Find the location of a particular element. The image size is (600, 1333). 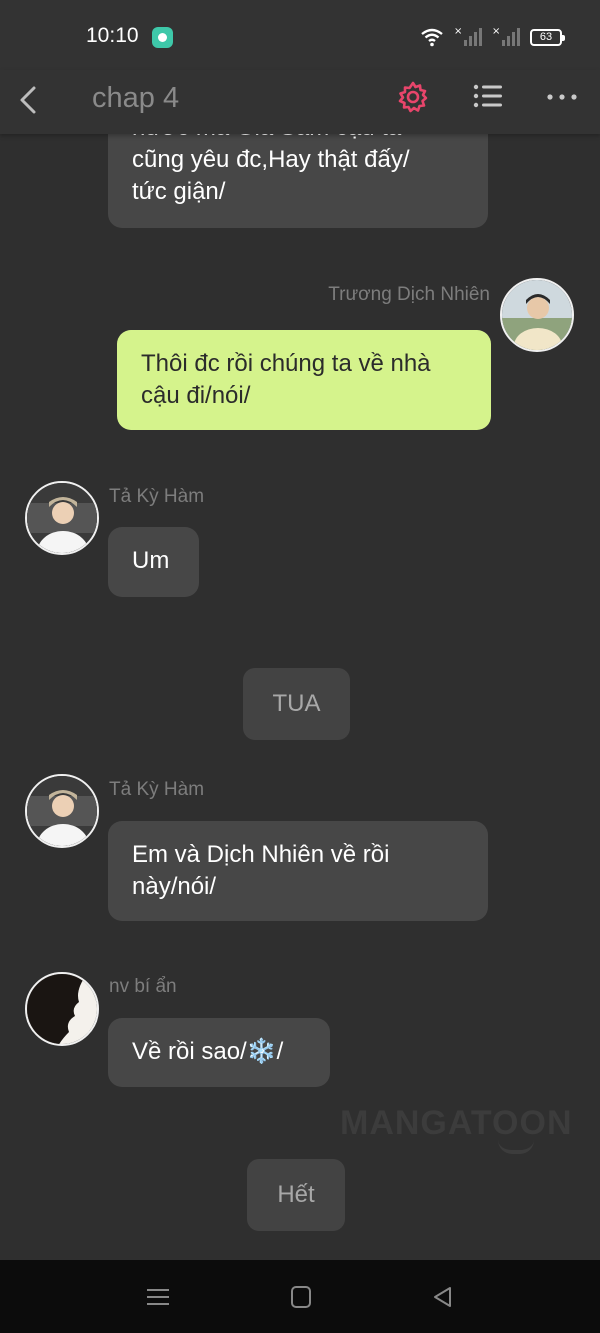

message-bubble: Về rồi sao/❄️/ is located at coordinates (219, 1052).